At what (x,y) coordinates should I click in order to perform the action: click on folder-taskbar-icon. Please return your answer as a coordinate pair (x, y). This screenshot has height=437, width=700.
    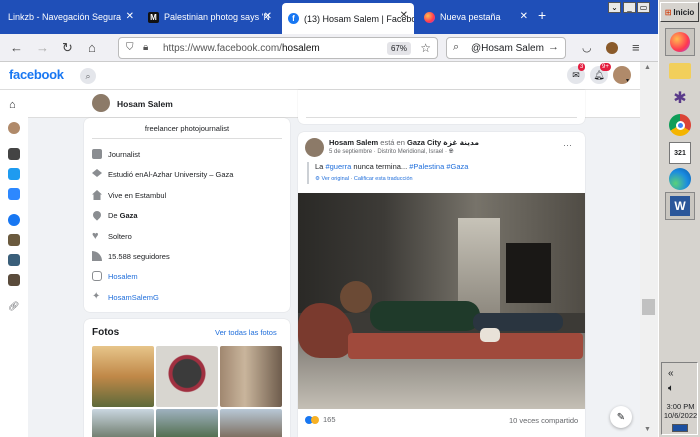
    Looking at the image, I should click on (680, 71).